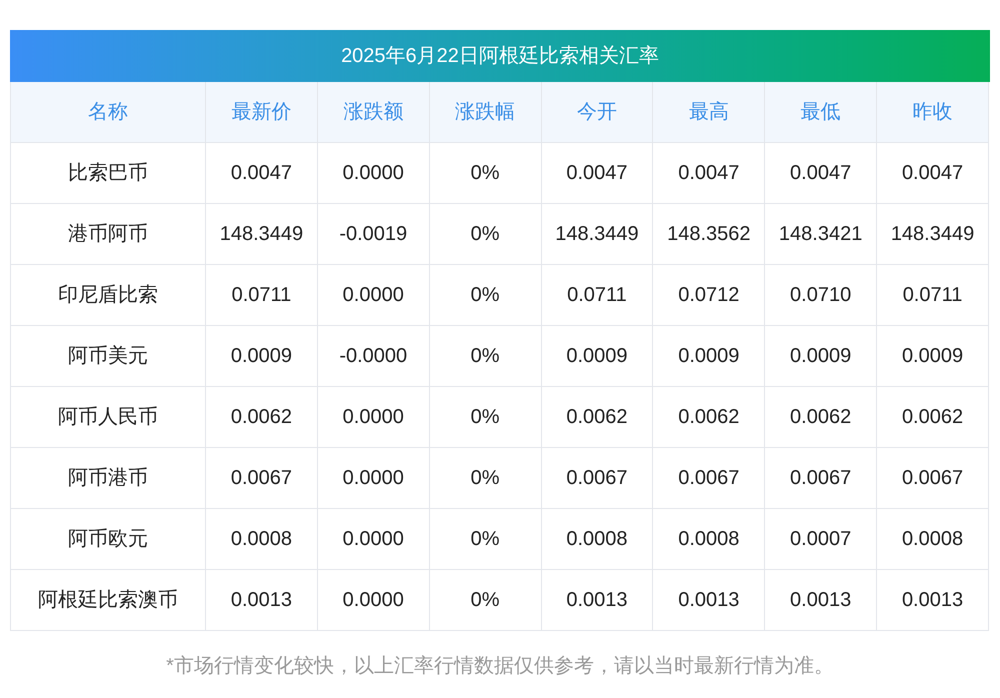  Describe the element at coordinates (500, 56) in the screenshot. I see `table-title: 2025年6月22日阿根廷比索相关汇率` at that location.